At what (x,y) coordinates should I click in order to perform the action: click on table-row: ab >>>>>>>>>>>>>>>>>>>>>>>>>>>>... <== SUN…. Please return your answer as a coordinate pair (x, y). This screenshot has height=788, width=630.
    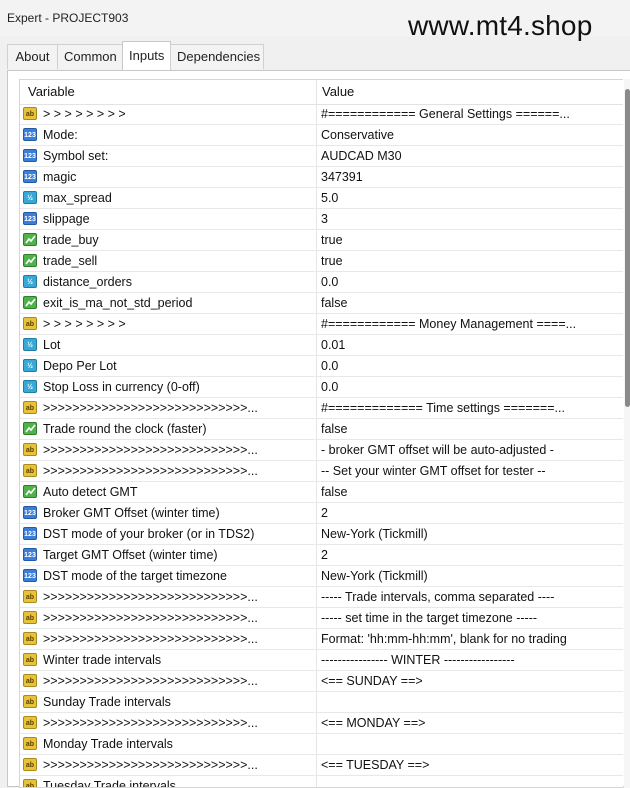
    Looking at the image, I should click on (321, 681).